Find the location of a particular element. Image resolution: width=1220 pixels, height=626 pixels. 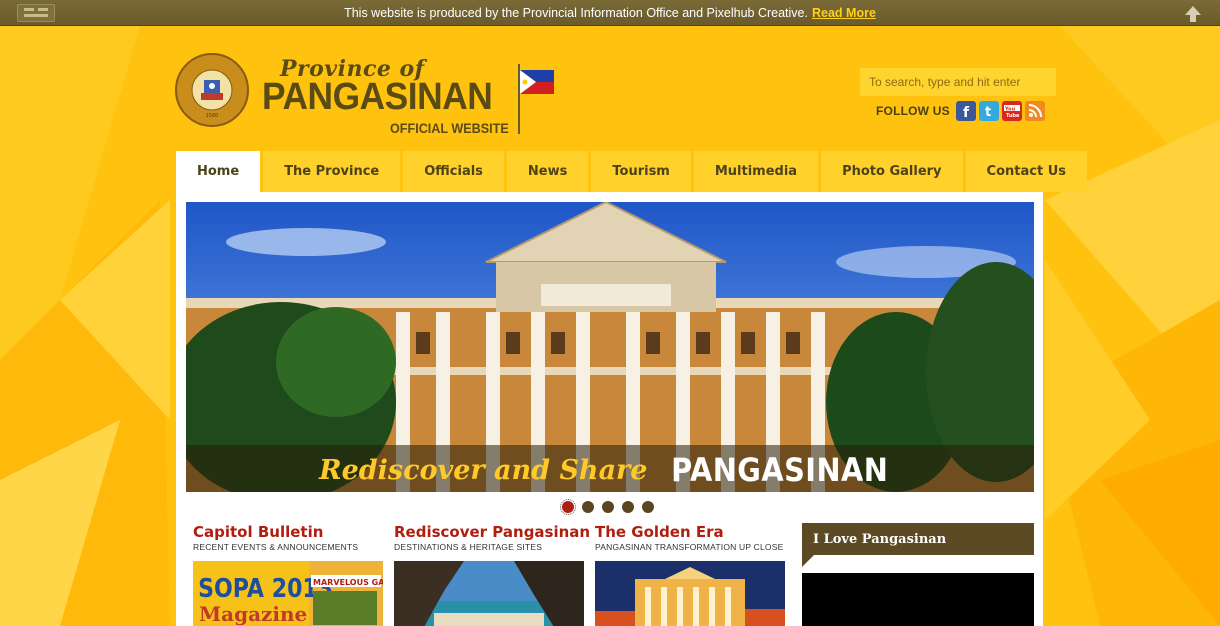

marvelous-gains-text: MARVELOUS GAINS is located at coordinates (348, 582).